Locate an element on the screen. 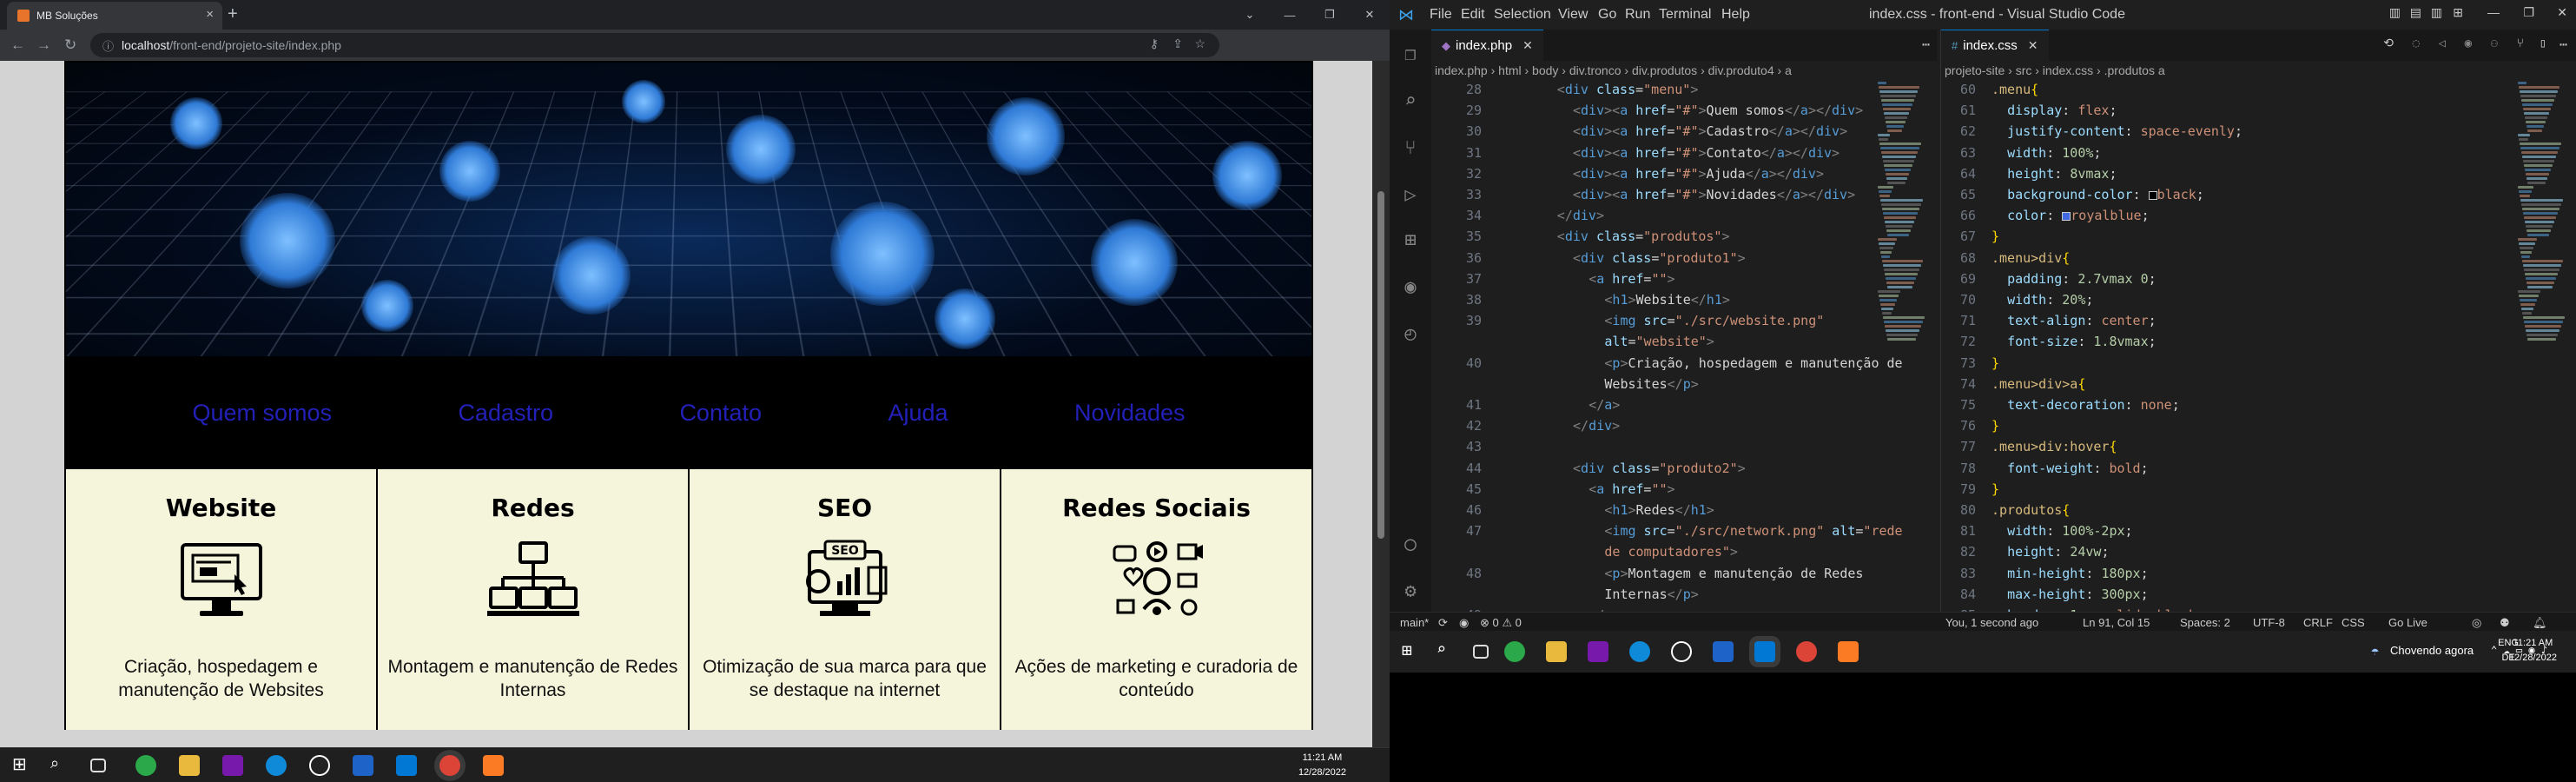 Image resolution: width=2576 pixels, height=782 pixels. code-line: alt="website"> is located at coordinates (1659, 341).